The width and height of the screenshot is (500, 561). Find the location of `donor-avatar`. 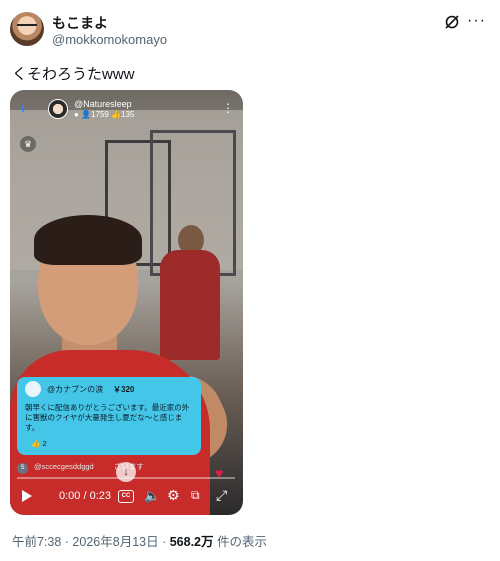

donor-avatar is located at coordinates (33, 389).